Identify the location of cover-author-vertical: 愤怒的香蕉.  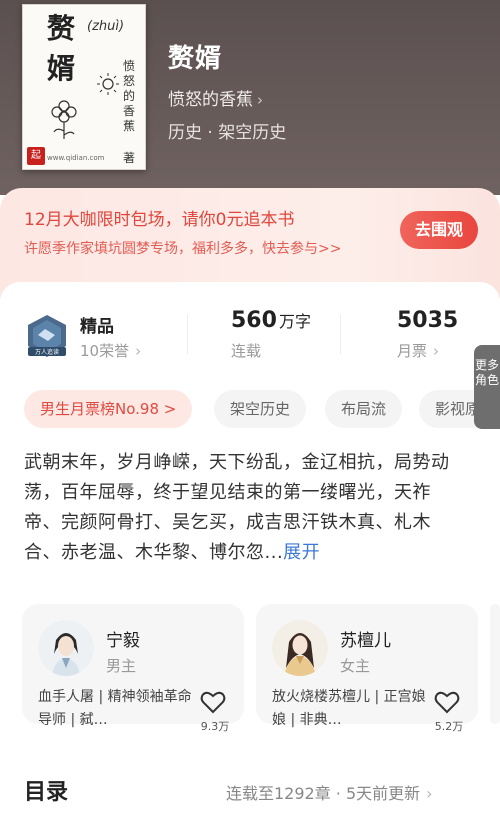
(129, 96).